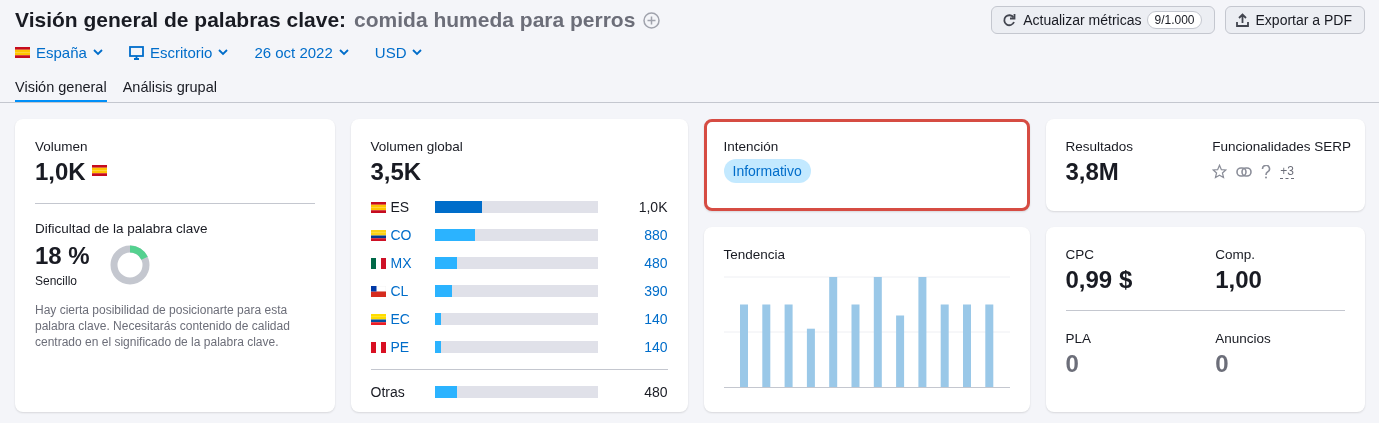  I want to click on more-features-link: +3, so click(1287, 171).